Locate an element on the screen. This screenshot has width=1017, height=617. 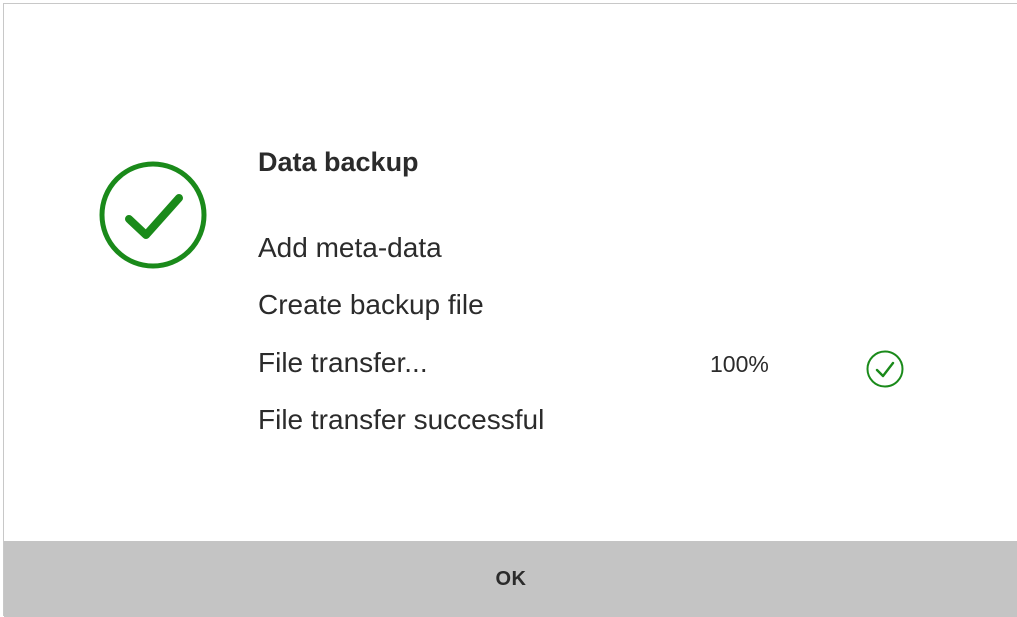
file-transfer-check-icon is located at coordinates (885, 369).